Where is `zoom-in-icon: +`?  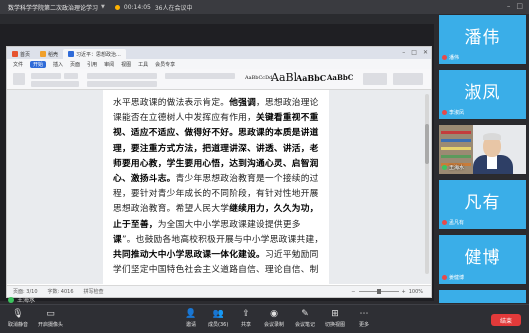 zoom-in-icon: + is located at coordinates (404, 292).